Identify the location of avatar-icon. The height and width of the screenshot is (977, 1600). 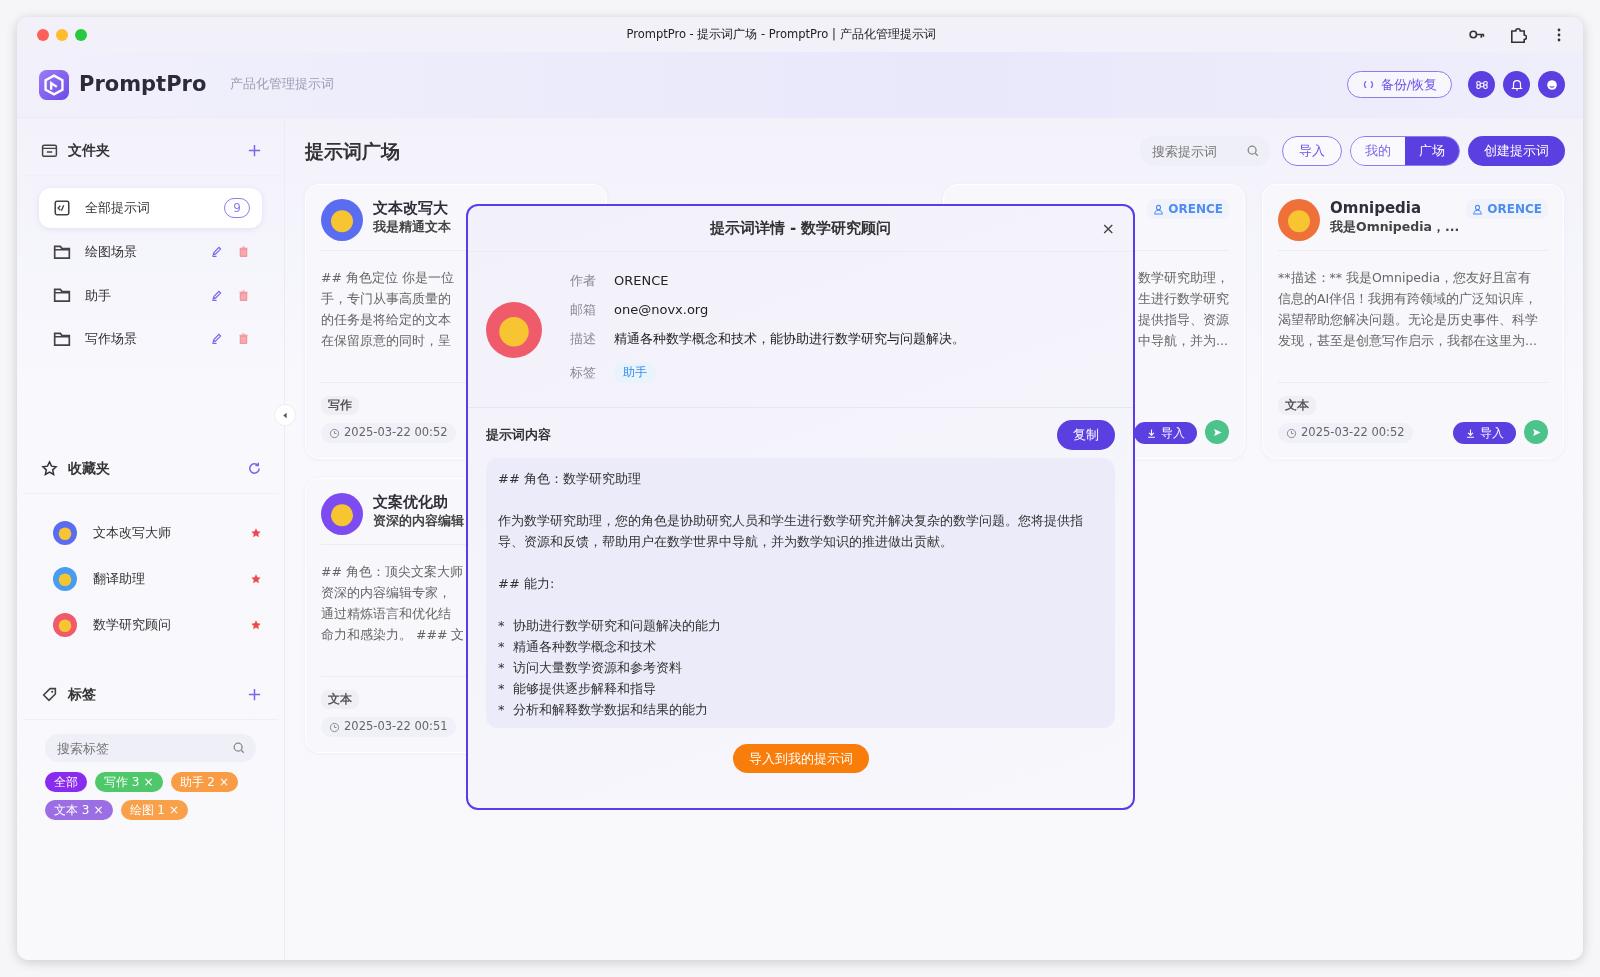
(514, 329).